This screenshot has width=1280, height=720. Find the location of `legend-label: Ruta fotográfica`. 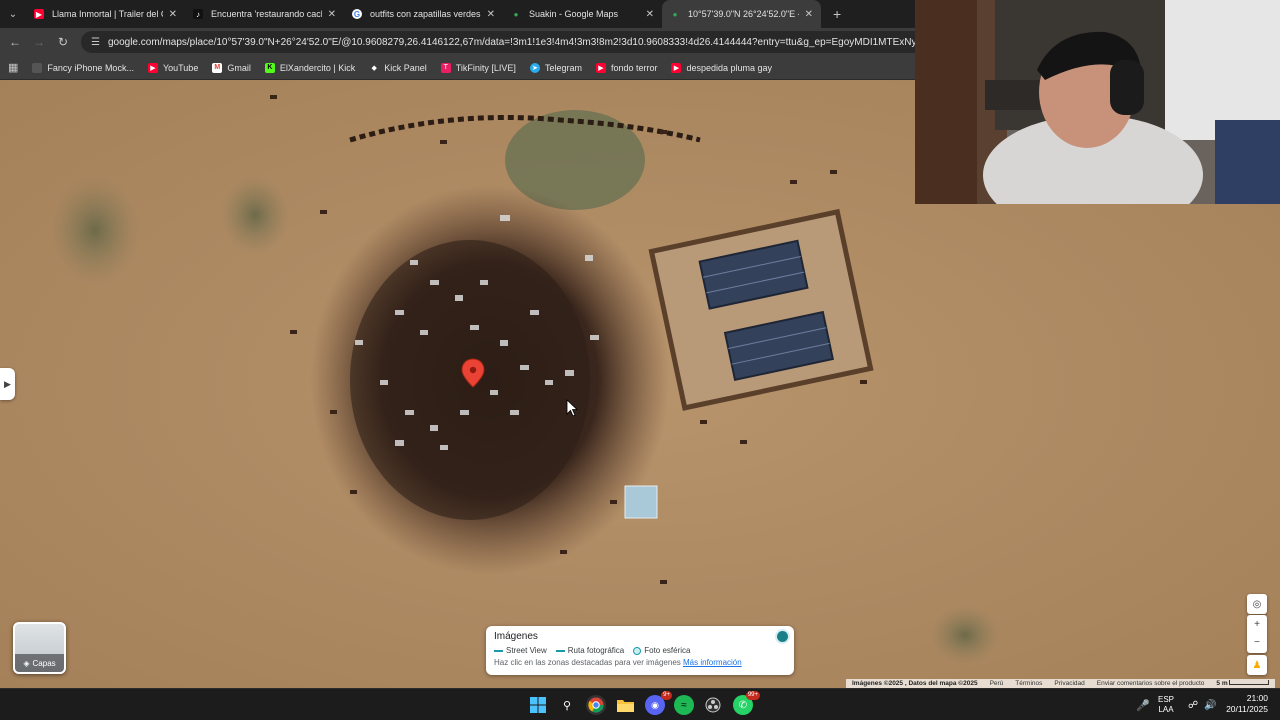

legend-label: Ruta fotográfica is located at coordinates (596, 650).